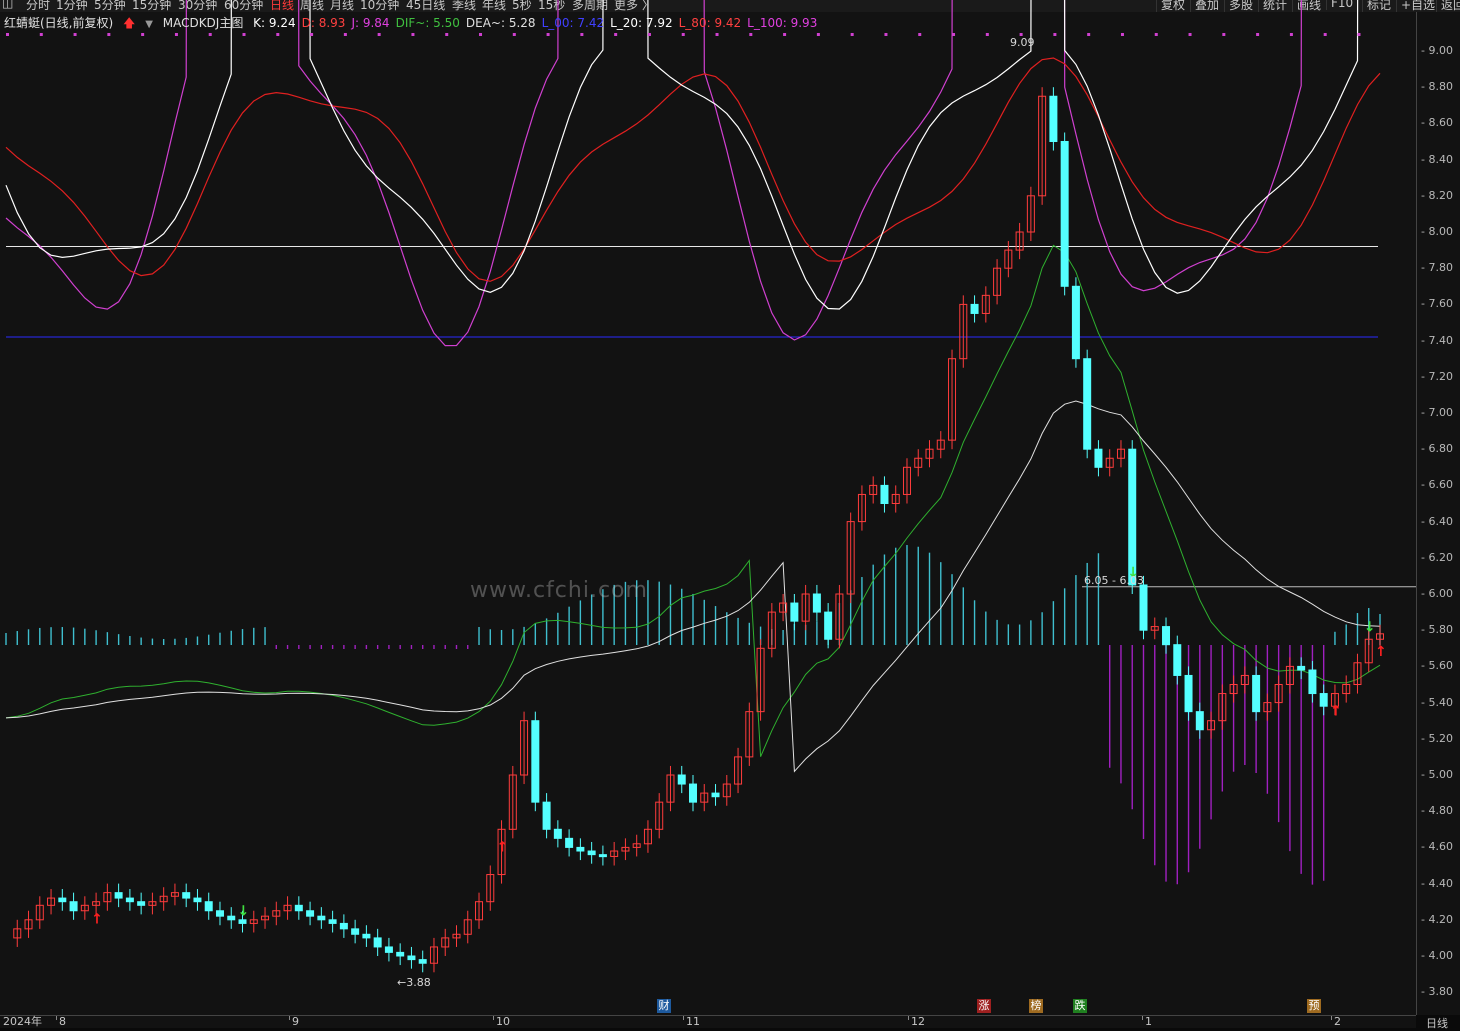  I want to click on event-marker: 财, so click(664, 1006).